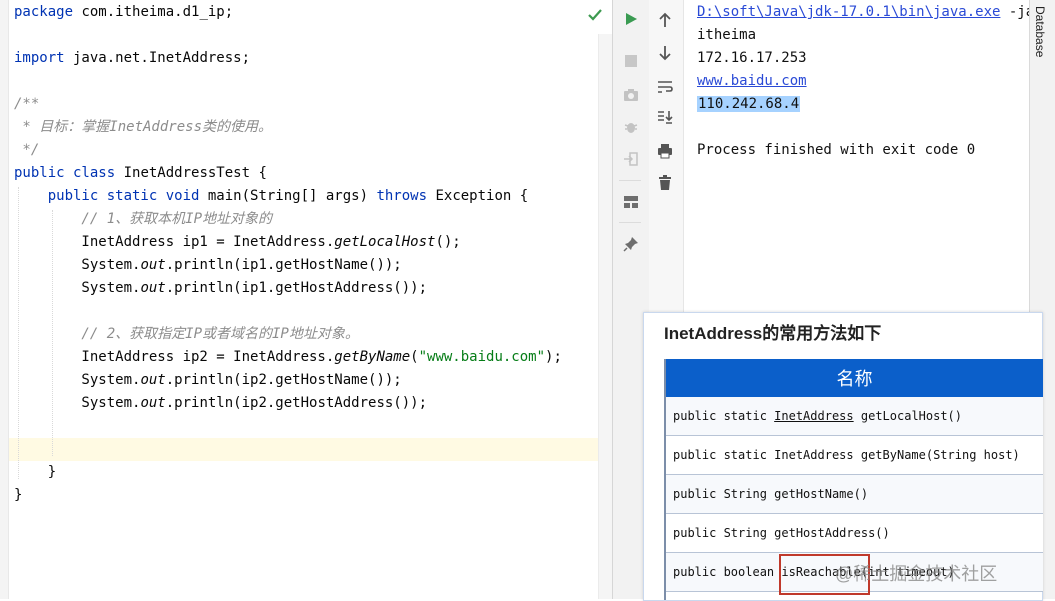 The width and height of the screenshot is (1055, 601). I want to click on console-line: Process finished with exit code 0, so click(836, 150).